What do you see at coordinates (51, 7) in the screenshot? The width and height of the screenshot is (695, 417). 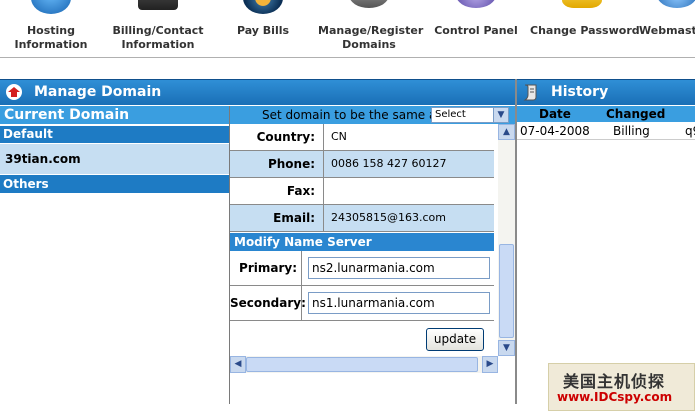 I see `globe-icon` at bounding box center [51, 7].